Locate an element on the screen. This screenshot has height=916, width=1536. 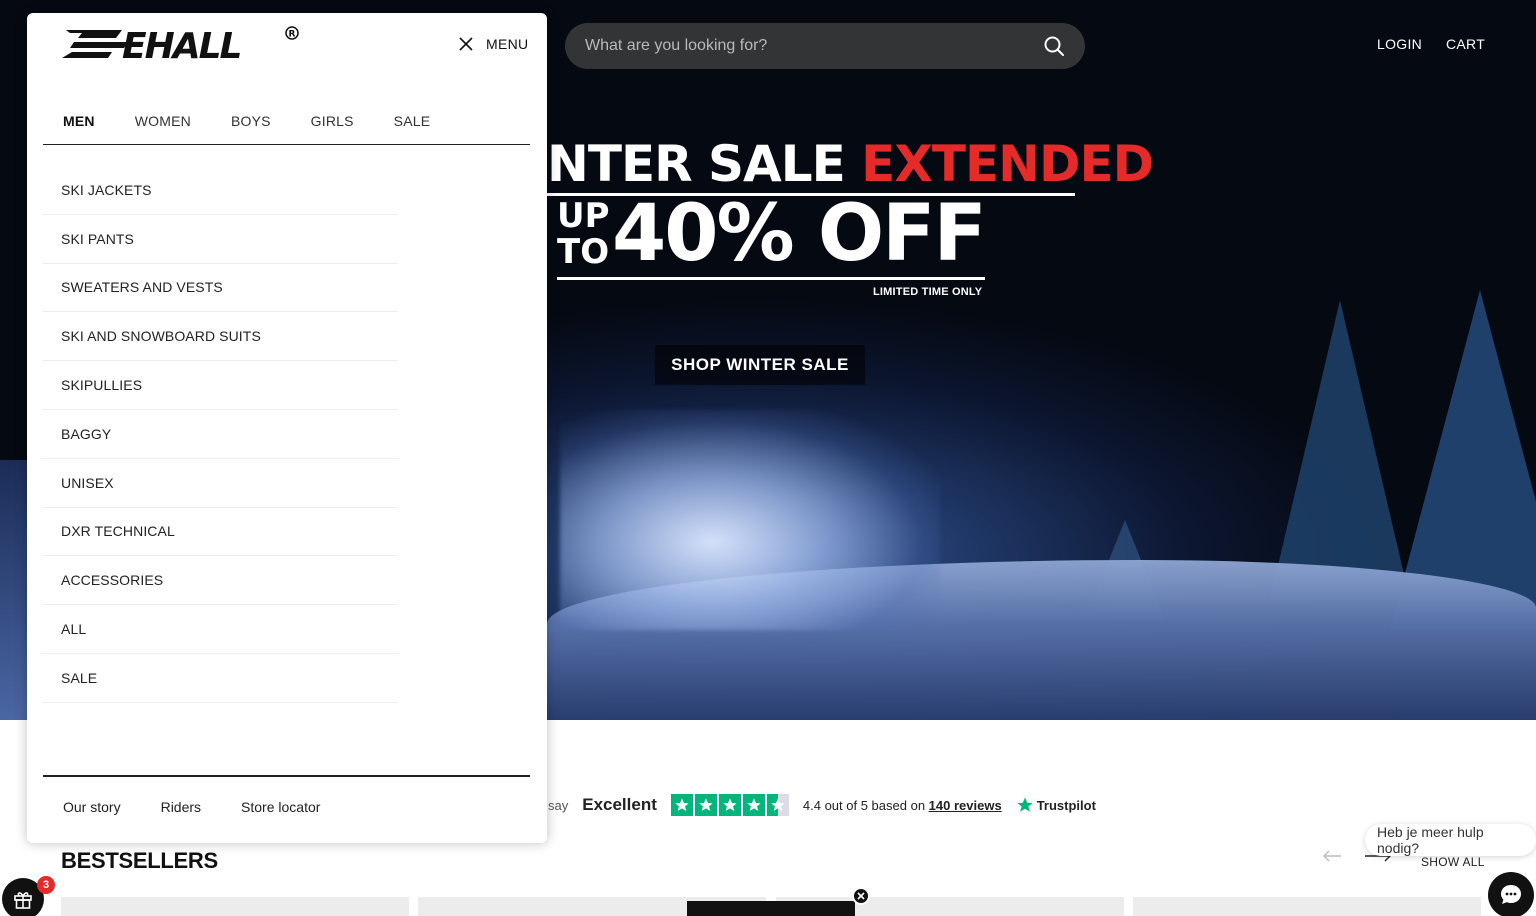
help-bubble: Heb je meer hulp nodig? is located at coordinates (1450, 840).